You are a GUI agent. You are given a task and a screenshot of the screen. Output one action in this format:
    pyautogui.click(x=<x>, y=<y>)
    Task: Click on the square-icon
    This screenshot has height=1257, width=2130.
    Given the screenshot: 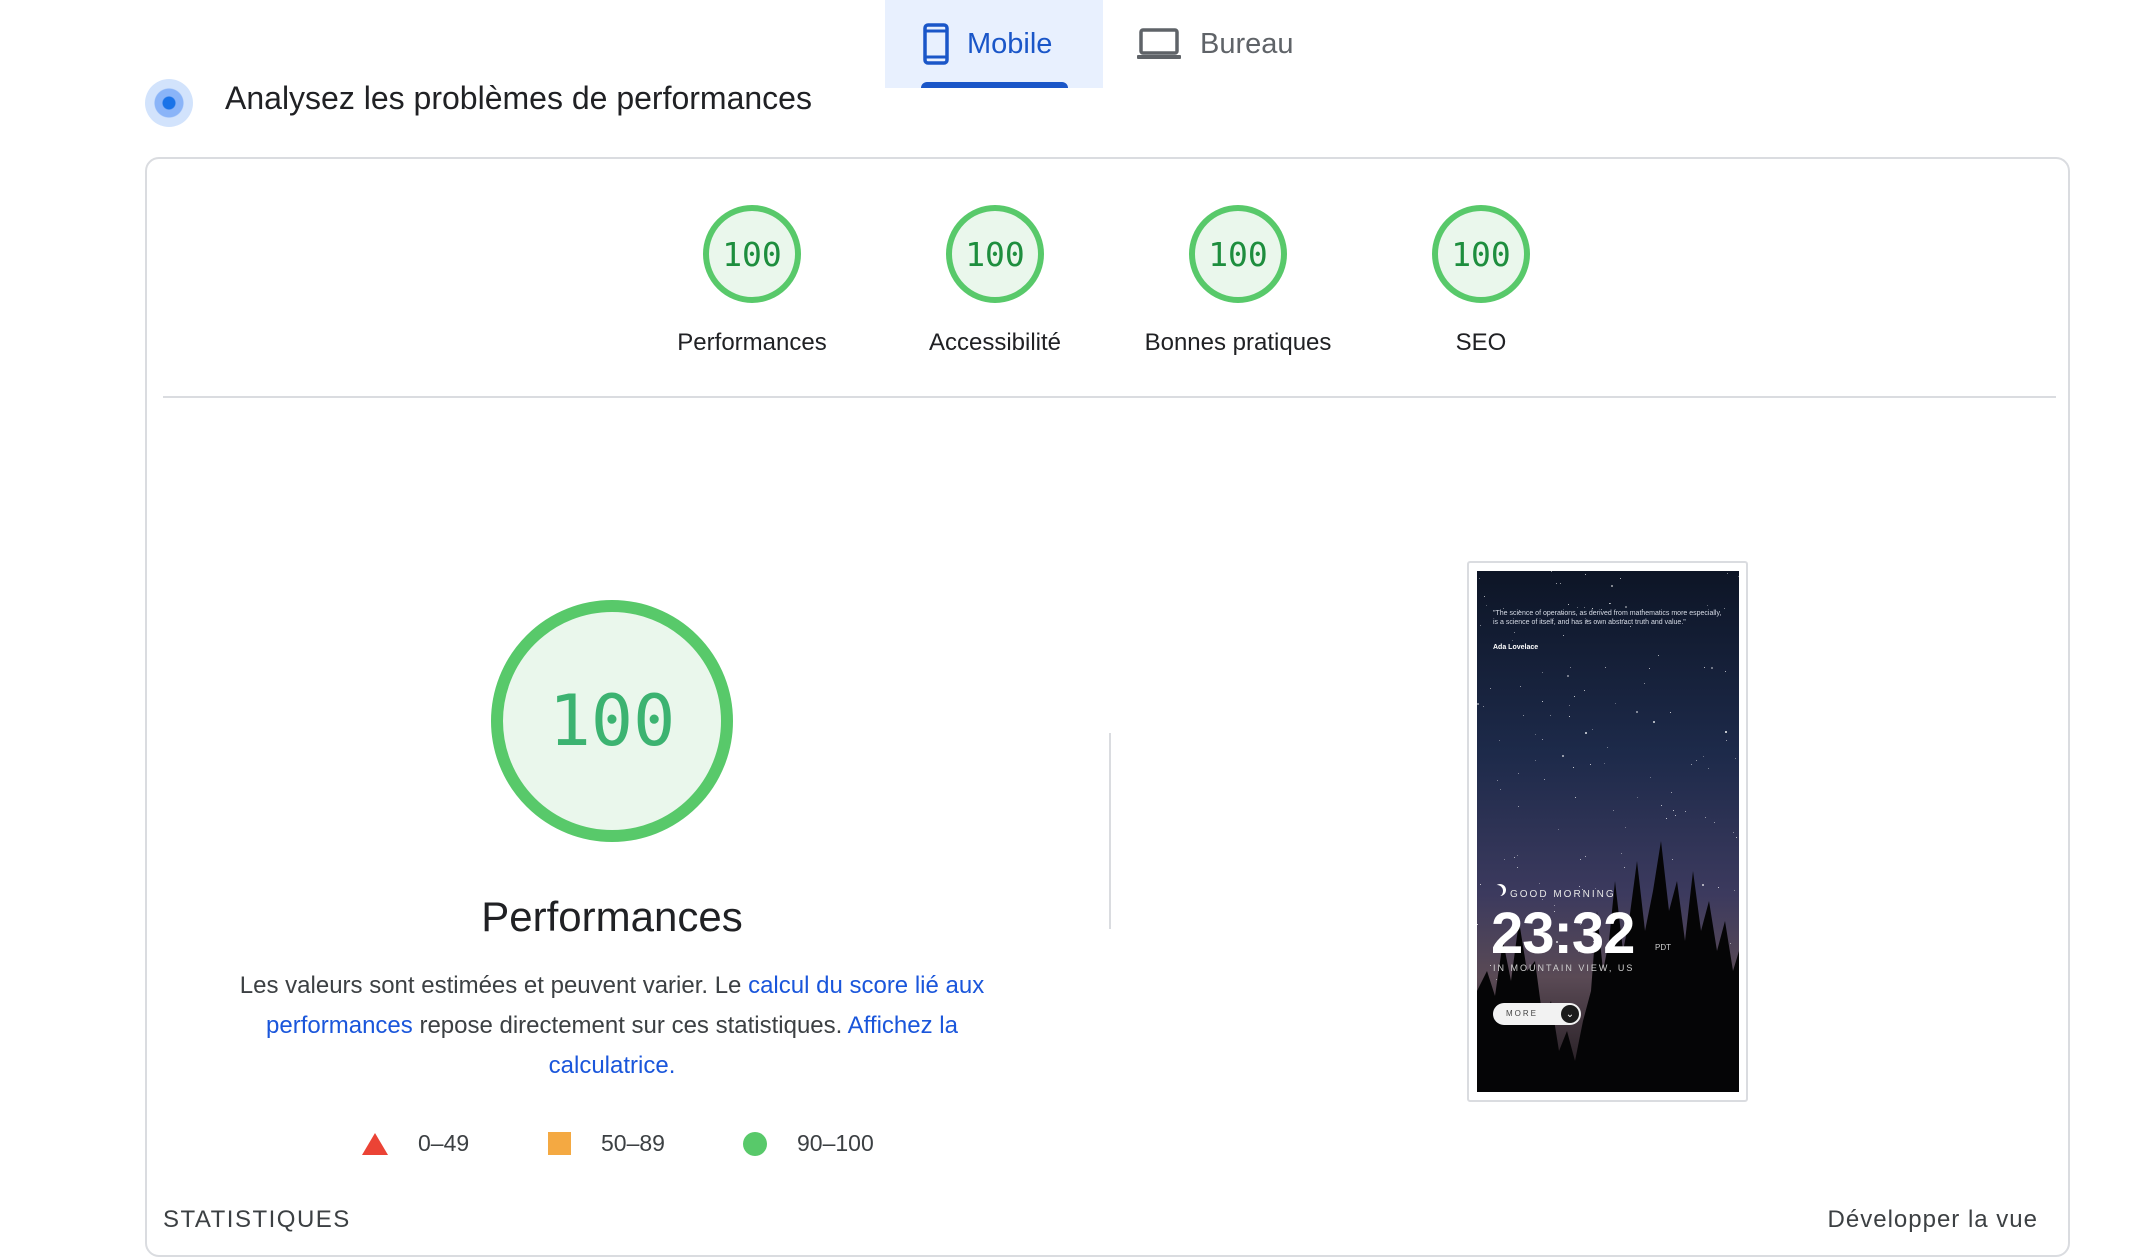 What is the action you would take?
    pyautogui.click(x=559, y=1143)
    